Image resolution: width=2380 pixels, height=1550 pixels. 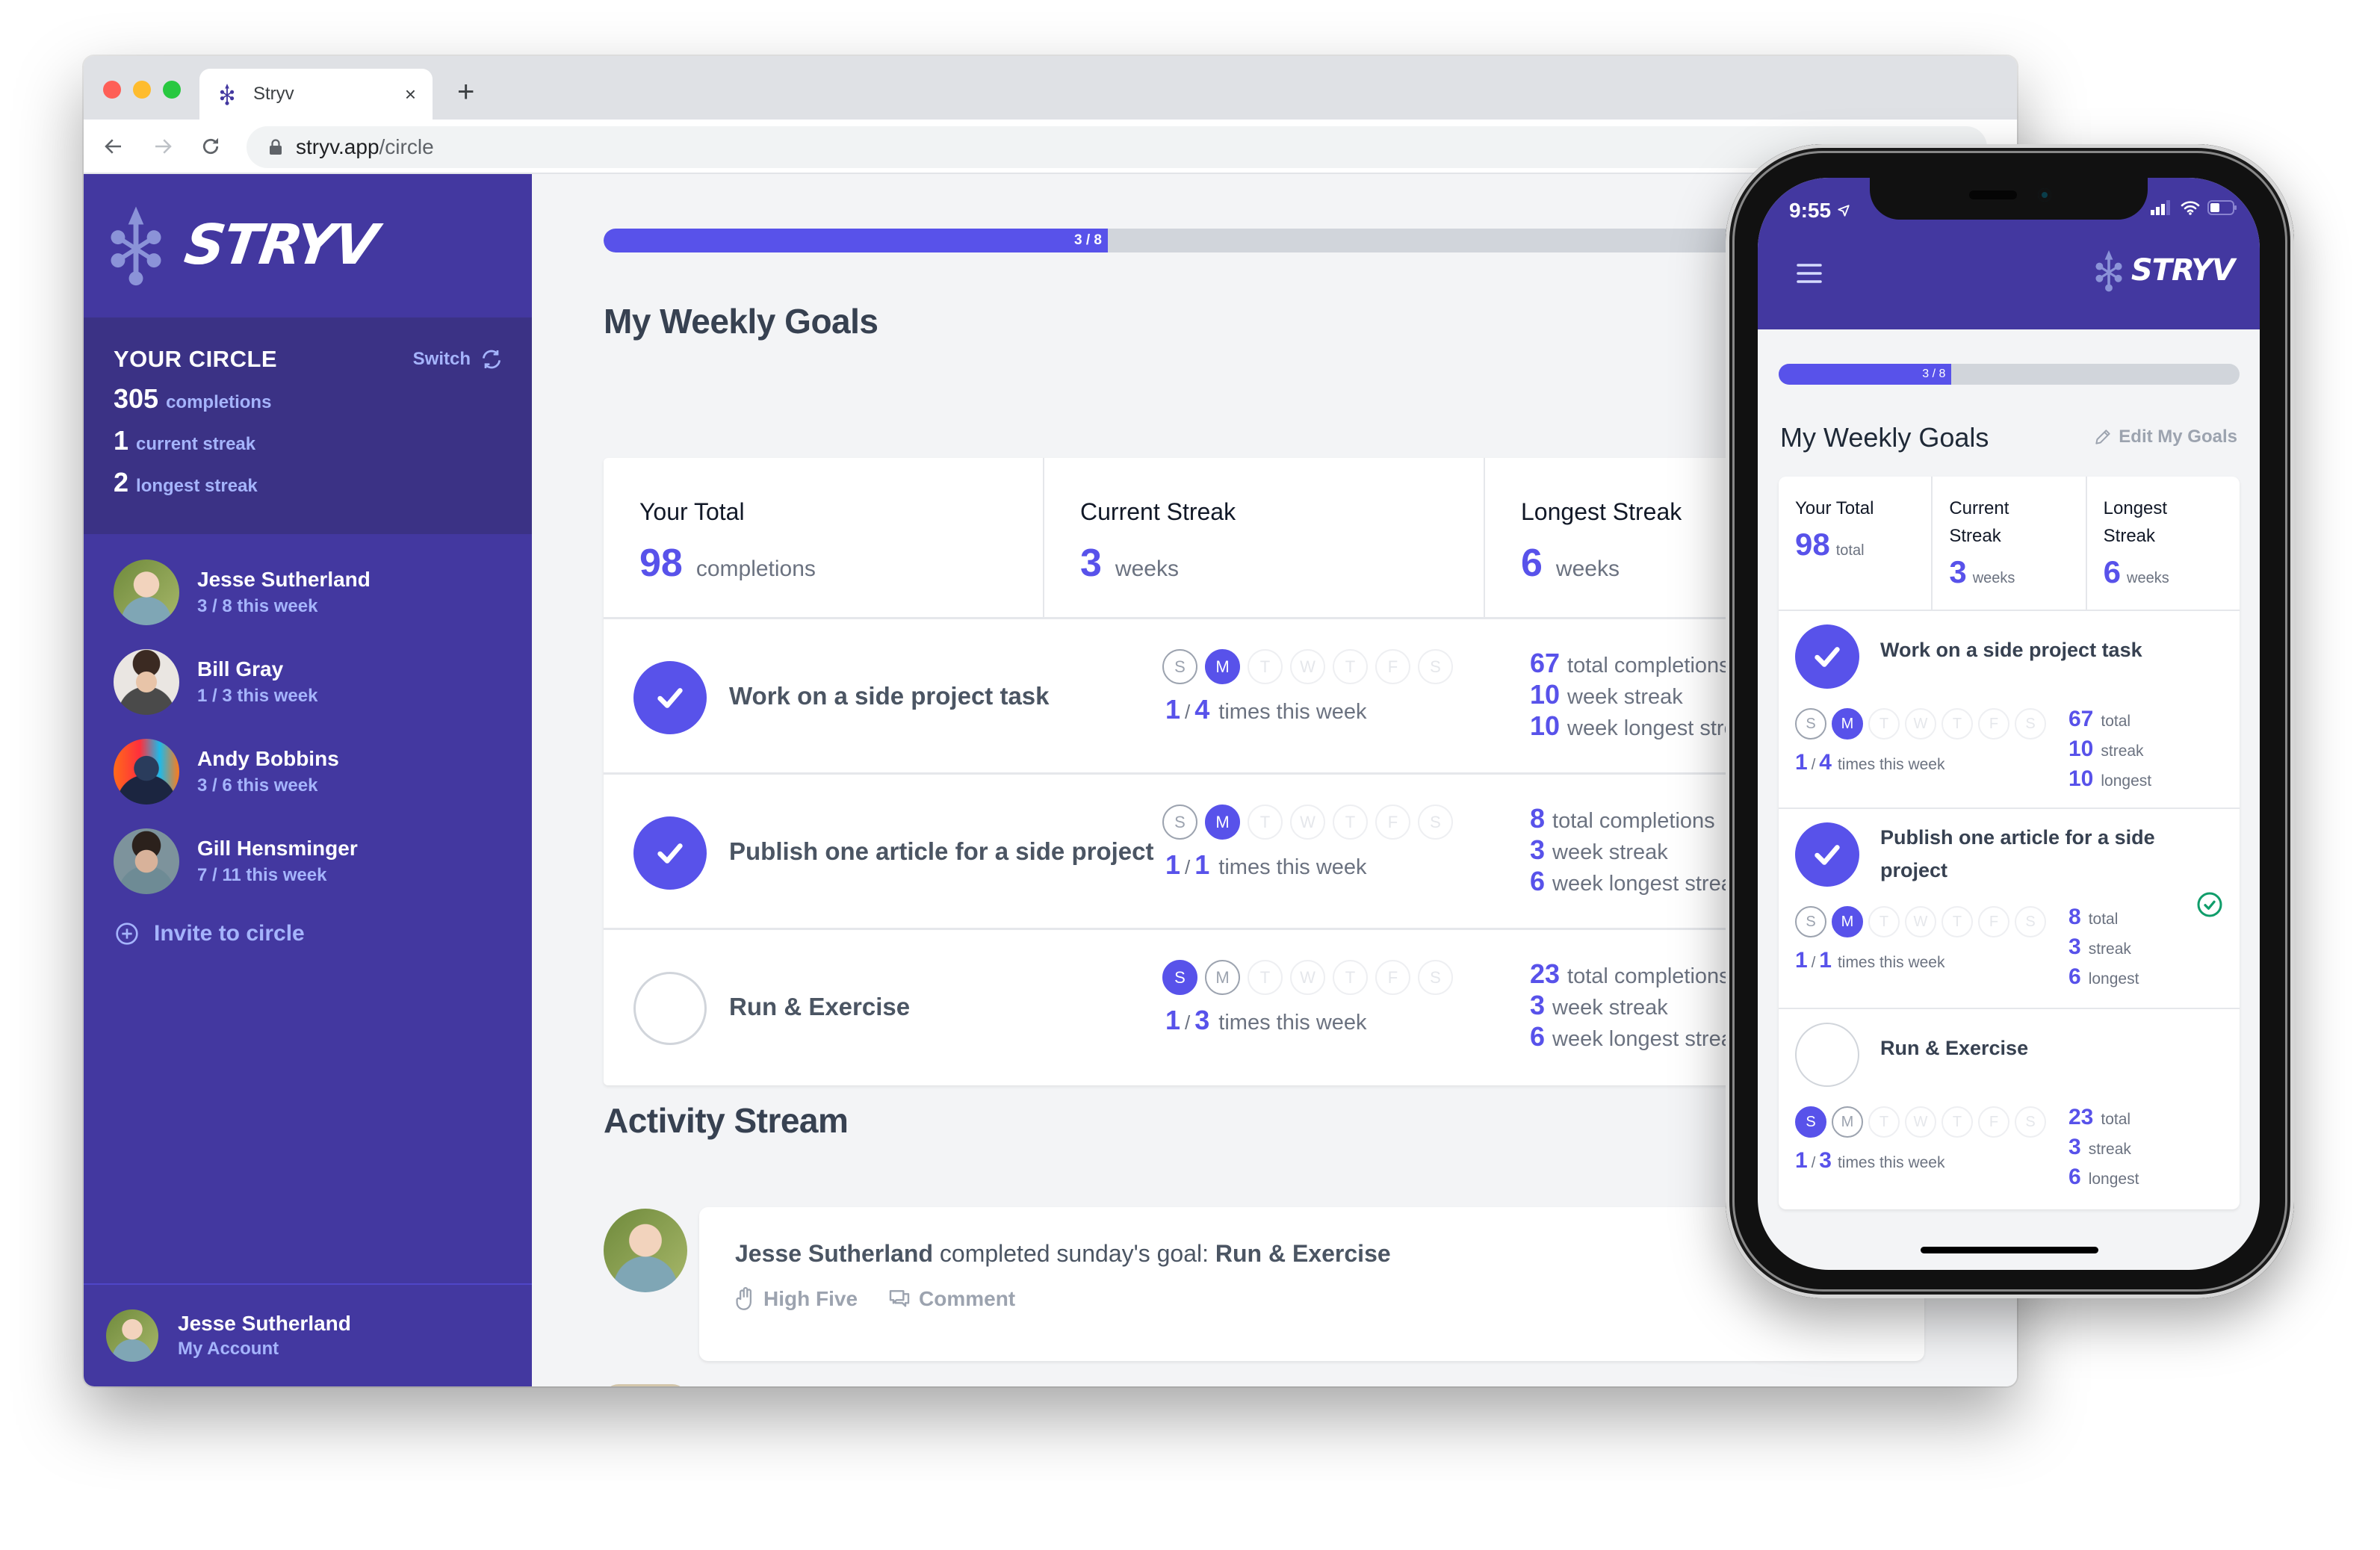 I want to click on goal-stat-label: week longest streak, so click(x=1648, y=1039).